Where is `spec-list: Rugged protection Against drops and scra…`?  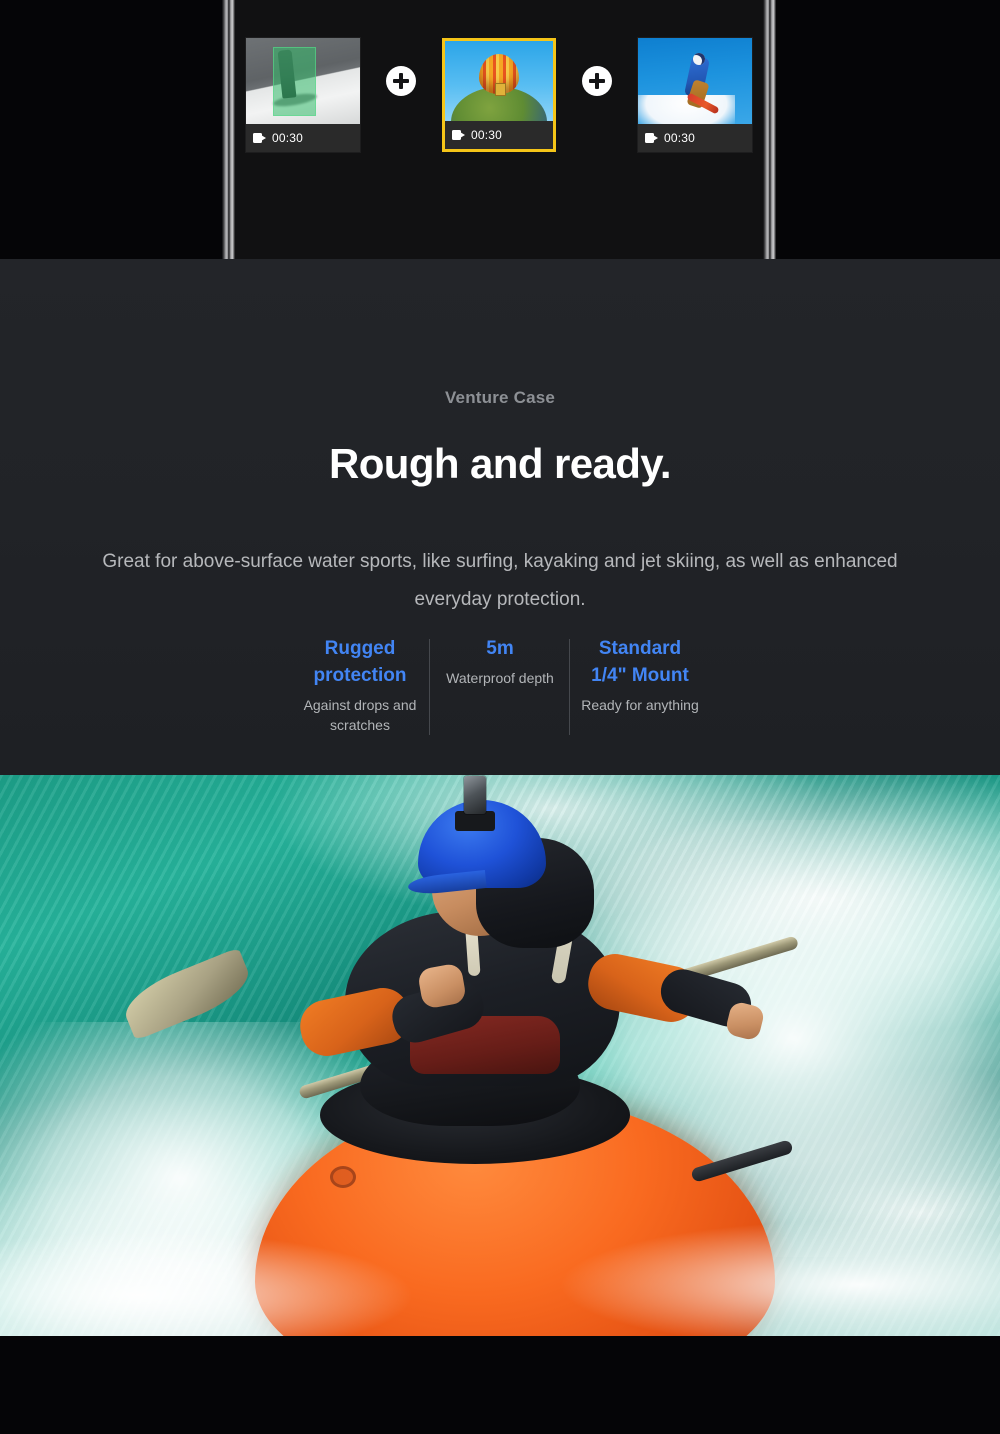
spec-list: Rugged protection Against drops and scra… is located at coordinates (500, 685).